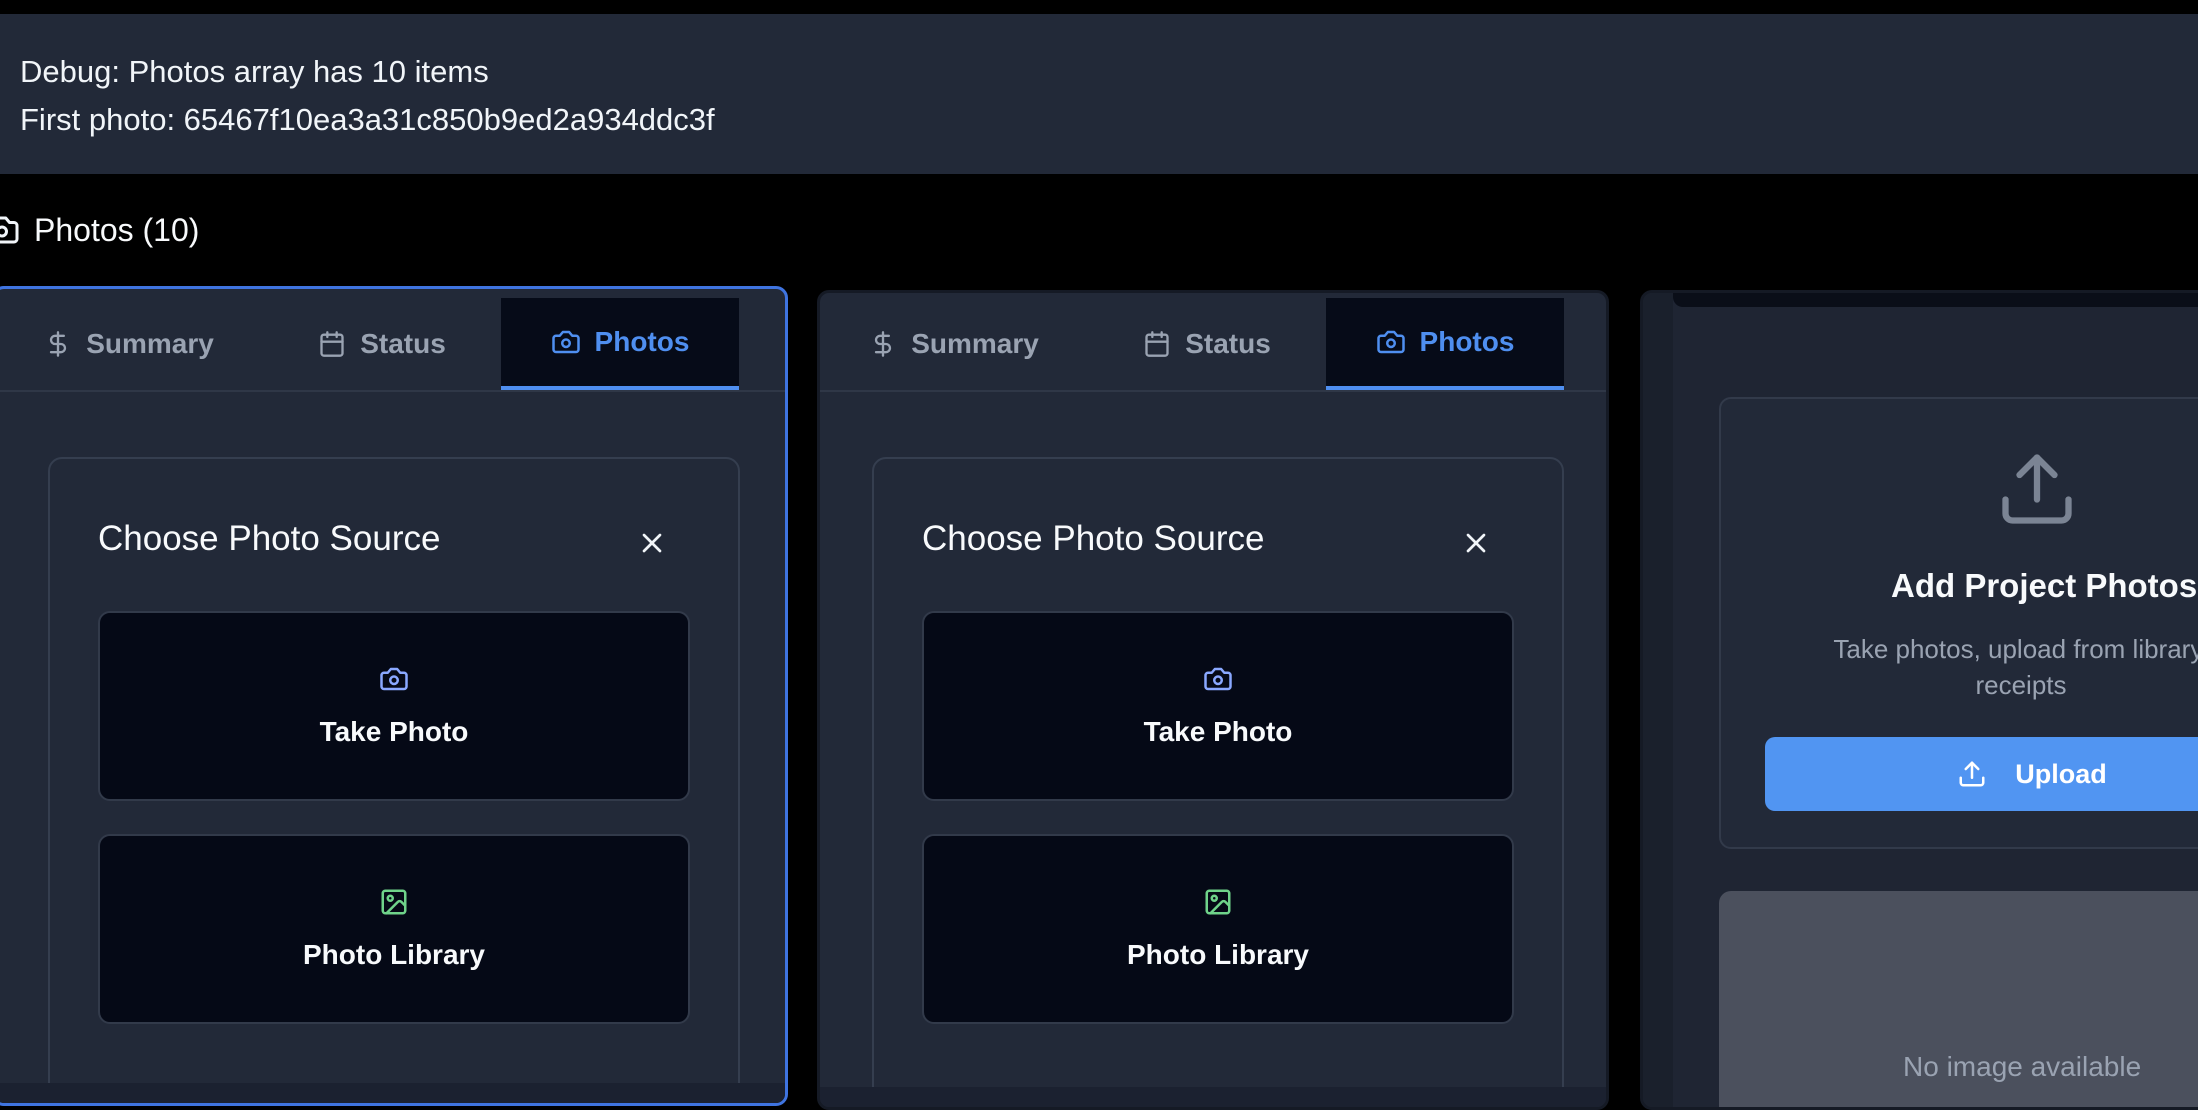 This screenshot has height=1110, width=2198. What do you see at coordinates (1958, 999) in the screenshot?
I see `photo-placeholder: No image available` at bounding box center [1958, 999].